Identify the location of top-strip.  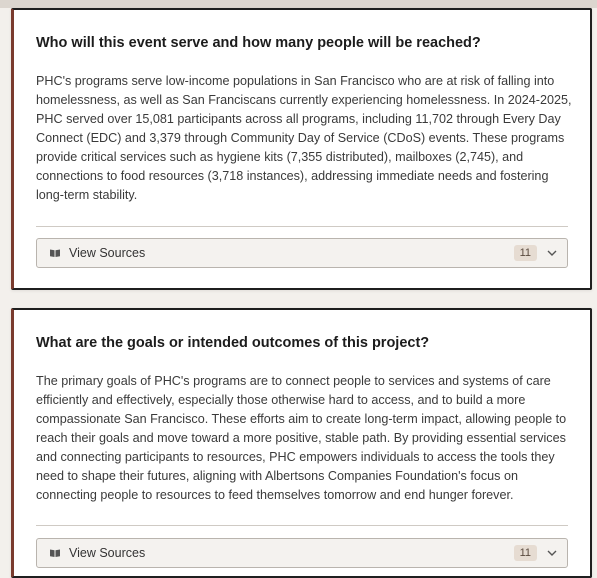
(298, 4).